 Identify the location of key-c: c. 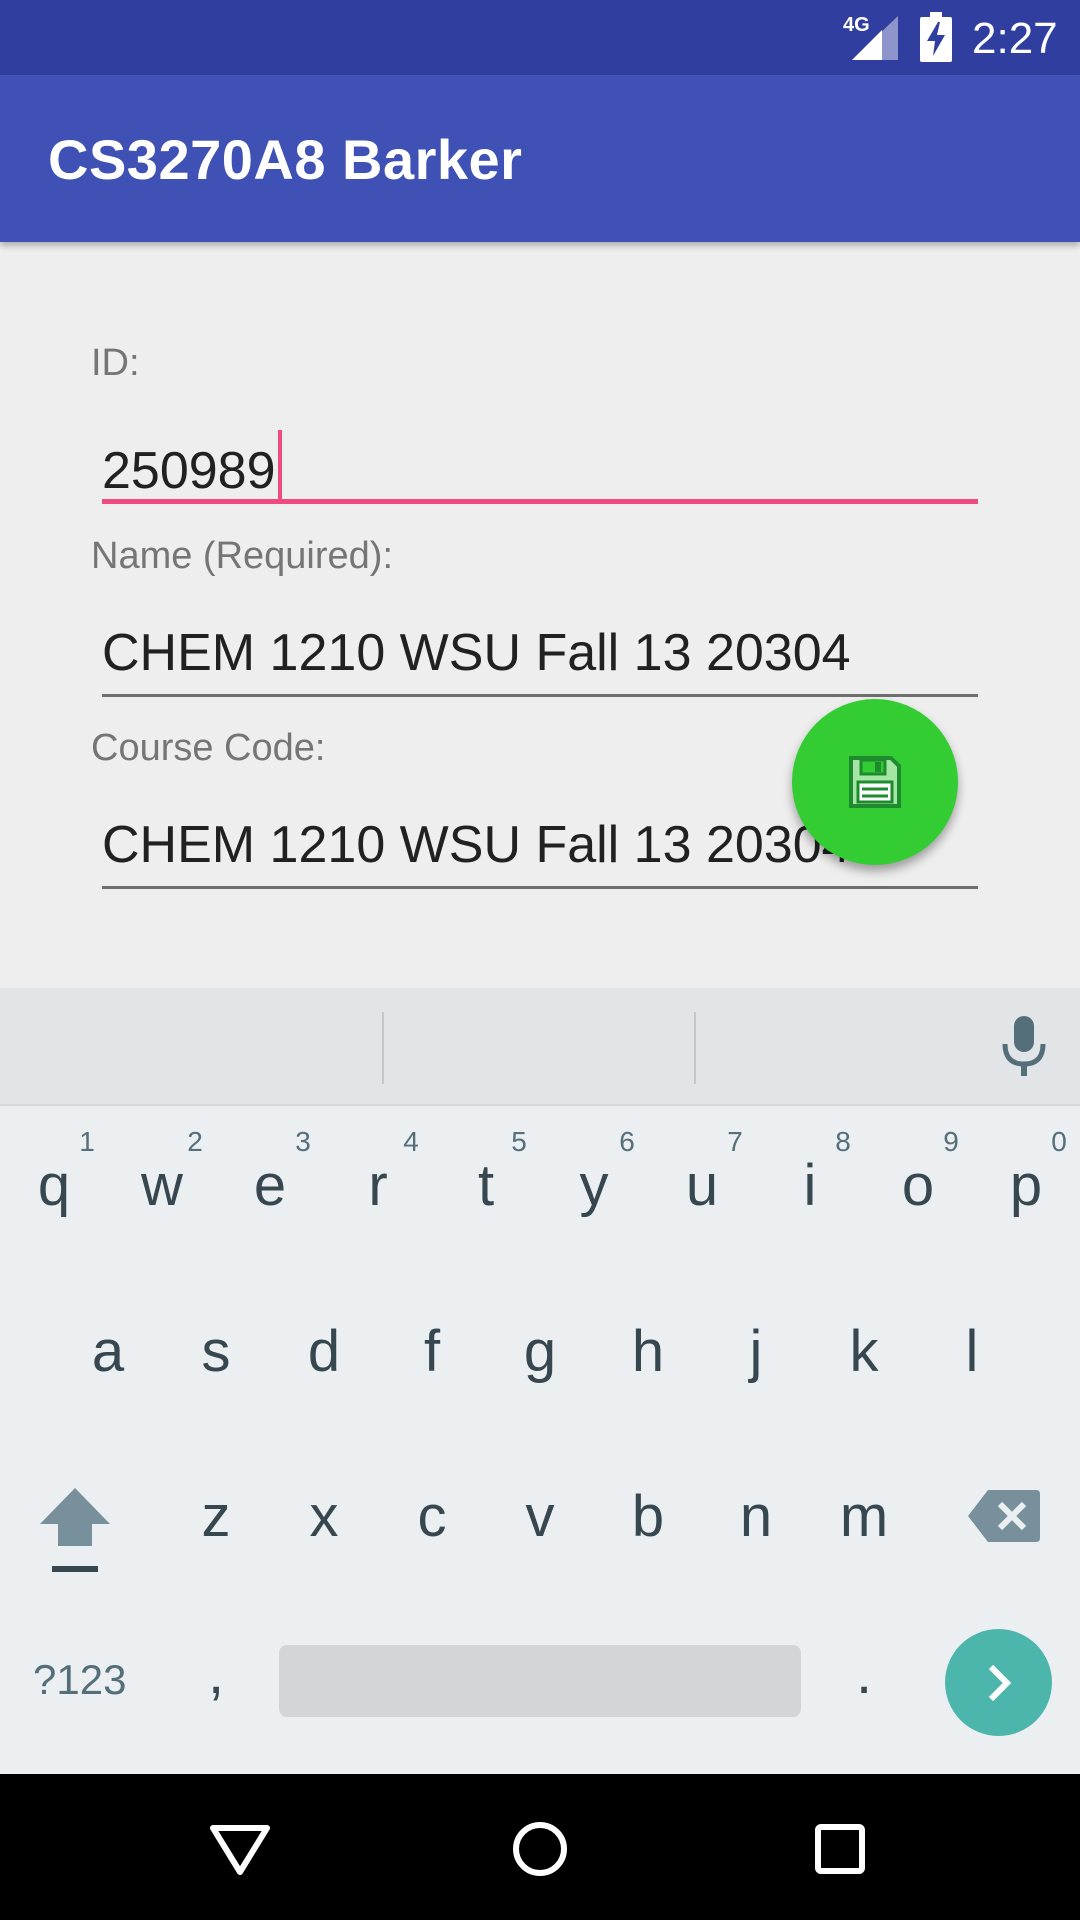
(432, 1516).